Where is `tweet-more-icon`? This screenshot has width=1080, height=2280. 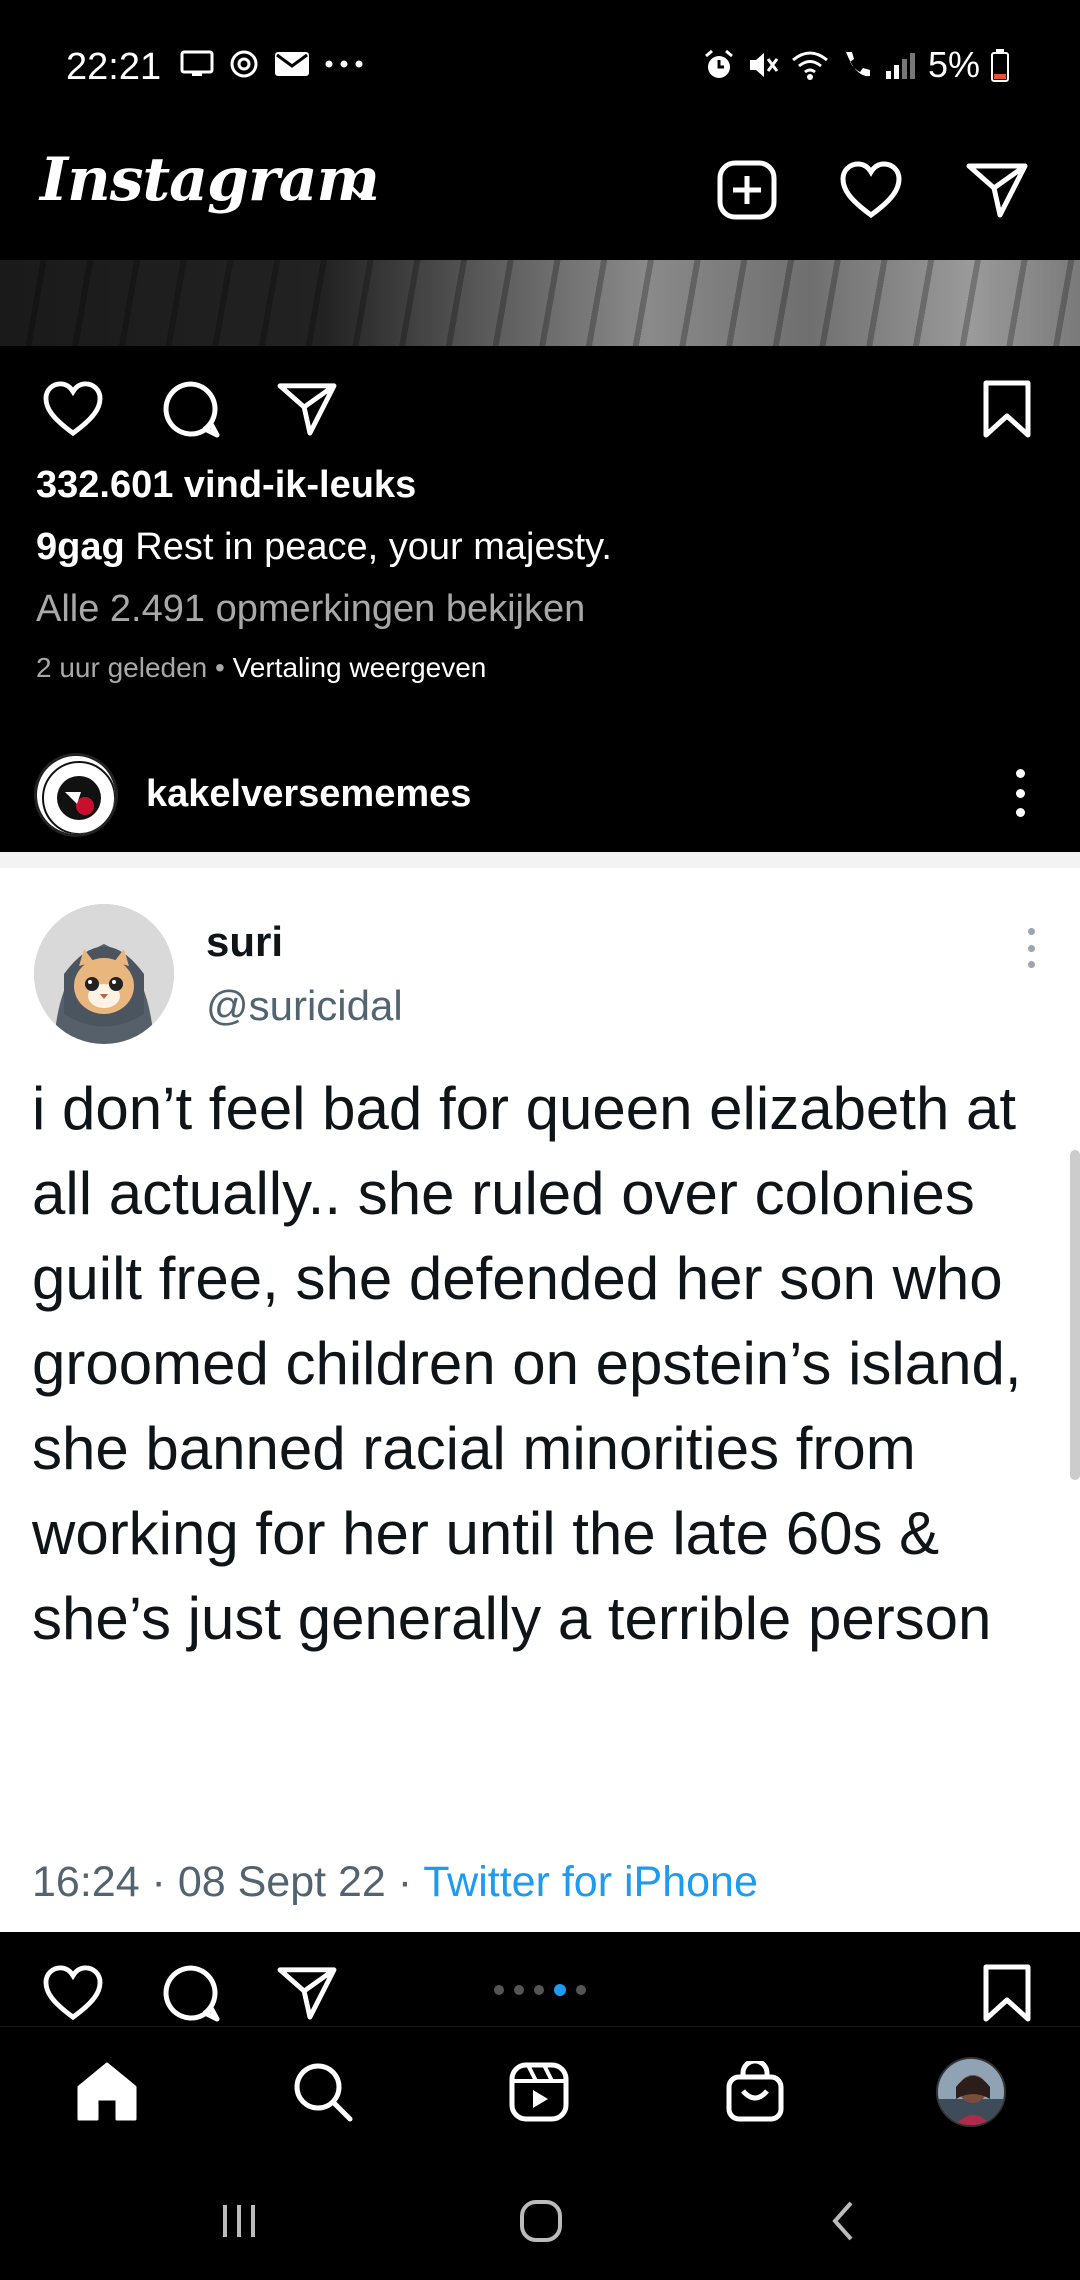 tweet-more-icon is located at coordinates (1031, 948).